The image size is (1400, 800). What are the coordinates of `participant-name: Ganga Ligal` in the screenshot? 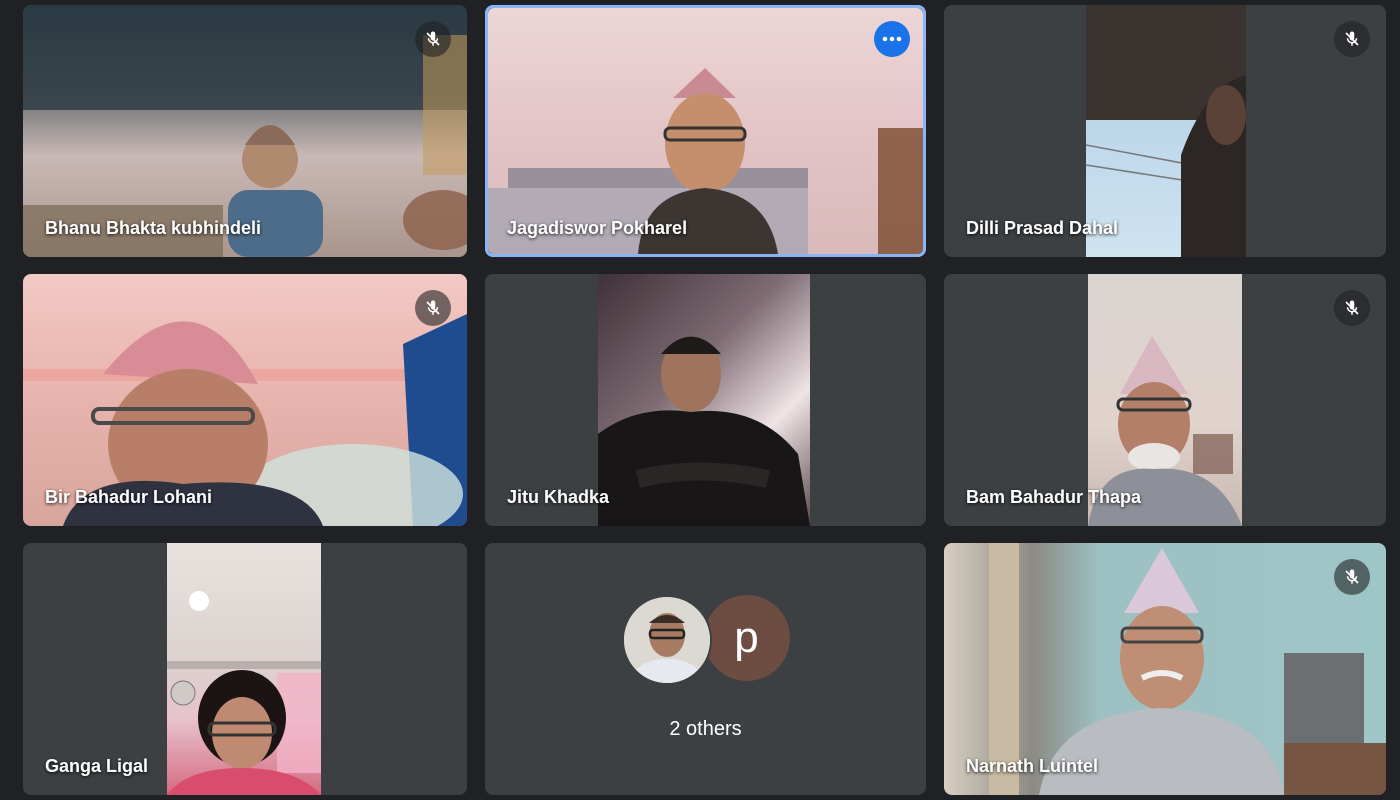 It's located at (97, 766).